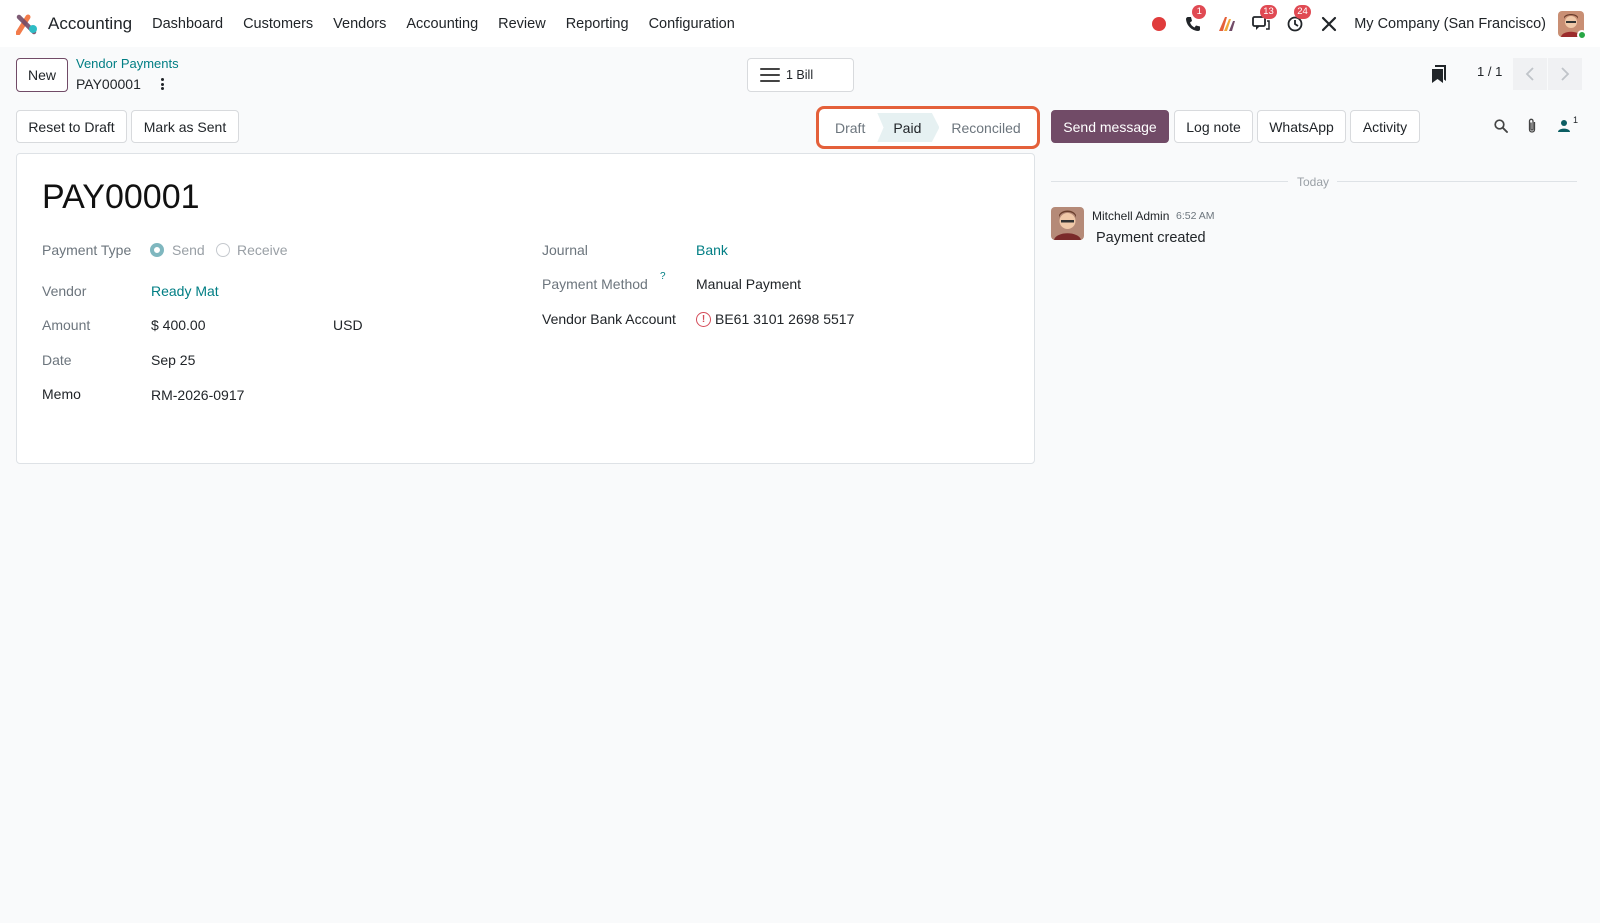  I want to click on amount-label: Amount, so click(66, 325).